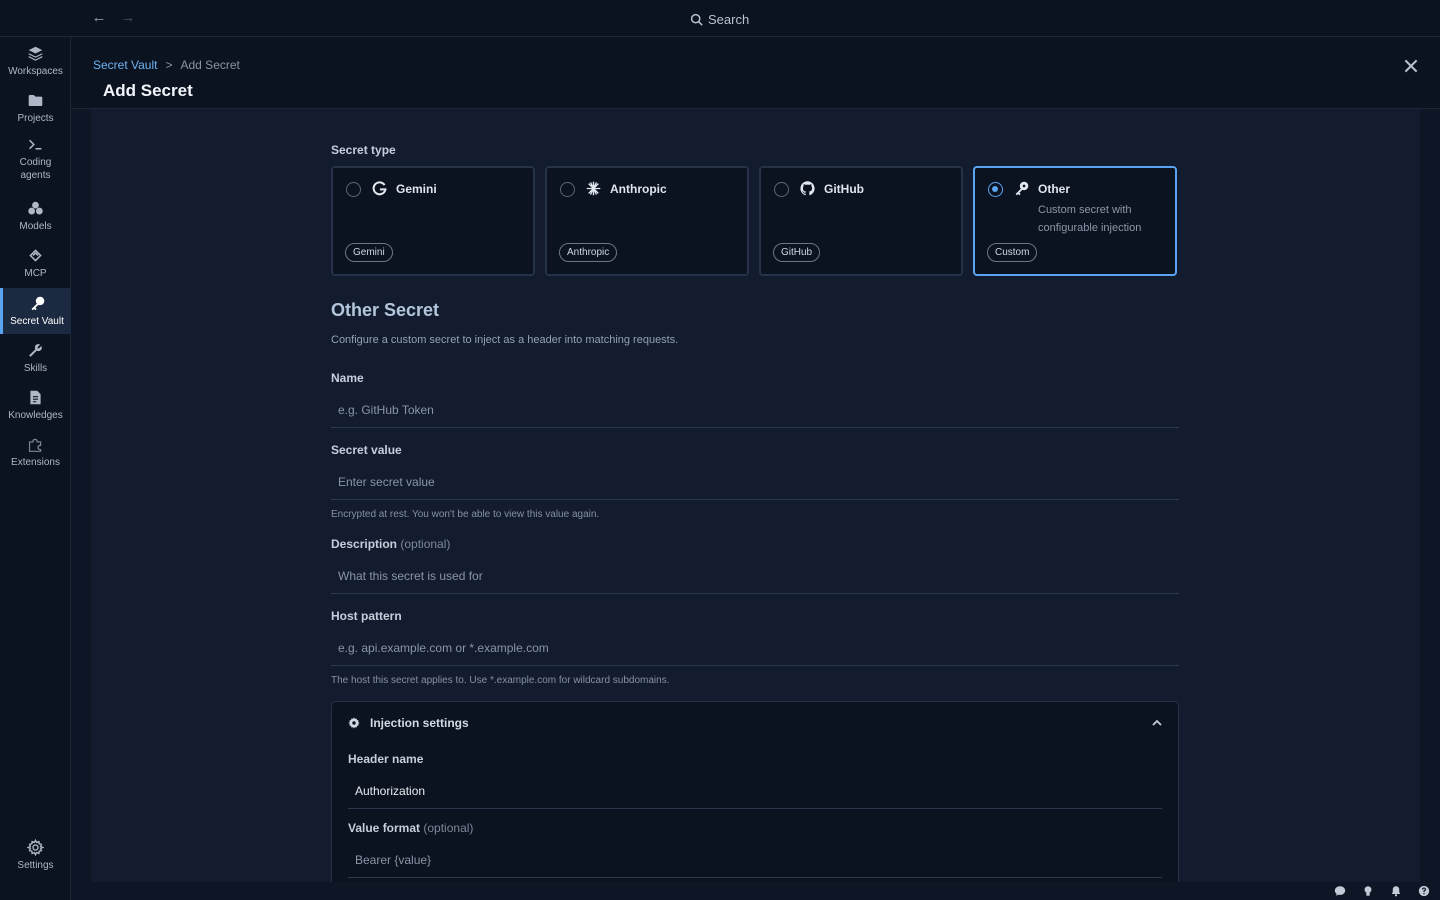 The width and height of the screenshot is (1440, 900). I want to click on section-title: Other Secret, so click(385, 310).